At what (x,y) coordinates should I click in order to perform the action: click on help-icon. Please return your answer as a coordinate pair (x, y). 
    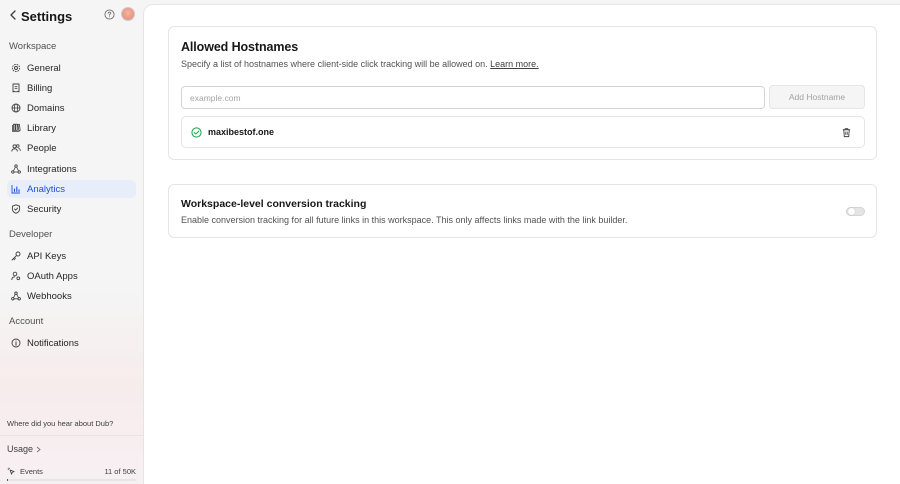
    Looking at the image, I should click on (109, 14).